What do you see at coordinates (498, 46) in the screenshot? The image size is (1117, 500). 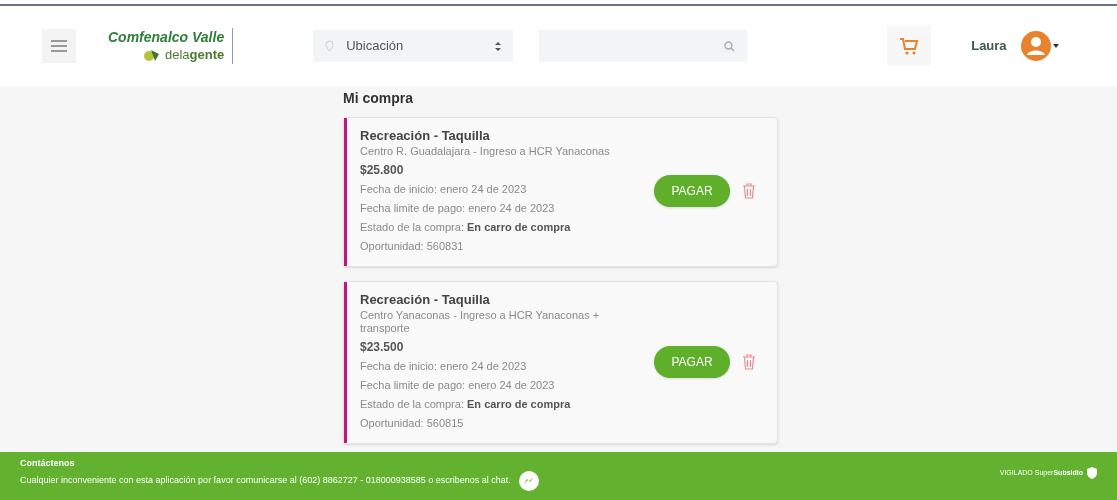 I see `sort-arrows-icon` at bounding box center [498, 46].